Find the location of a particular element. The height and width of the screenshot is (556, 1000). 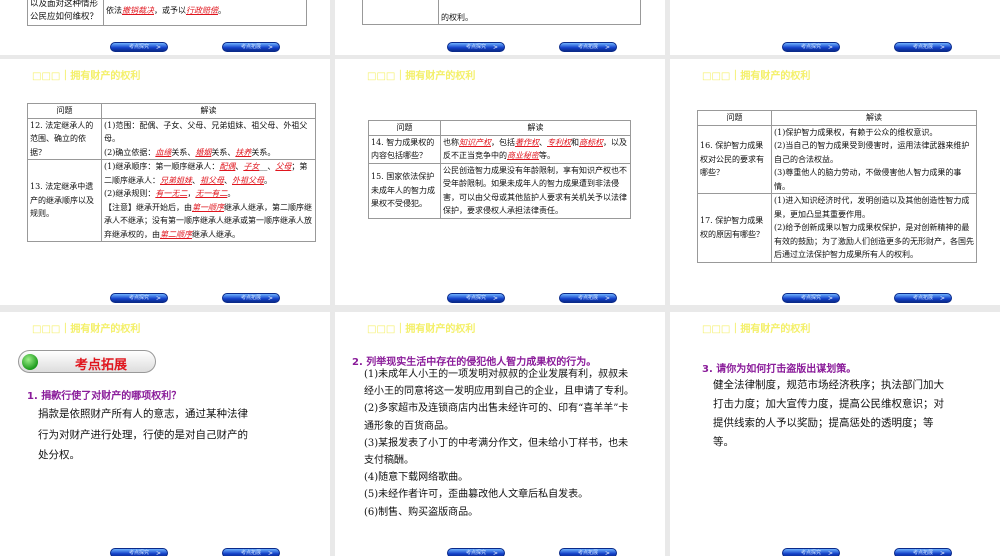

answer-cell: 依法撤销裁决，或予以行政赔偿。 is located at coordinates (205, 13).